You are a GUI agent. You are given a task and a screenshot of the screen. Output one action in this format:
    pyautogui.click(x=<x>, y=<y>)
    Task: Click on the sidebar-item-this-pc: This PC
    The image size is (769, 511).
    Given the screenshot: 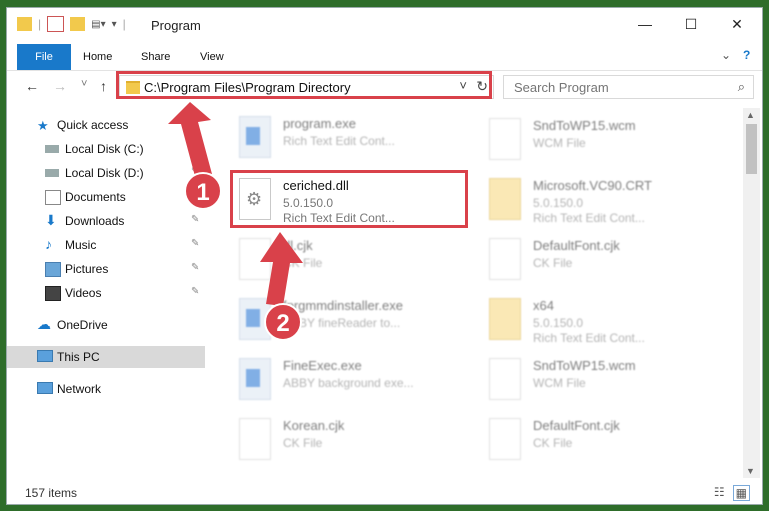 What is the action you would take?
    pyautogui.click(x=106, y=357)
    